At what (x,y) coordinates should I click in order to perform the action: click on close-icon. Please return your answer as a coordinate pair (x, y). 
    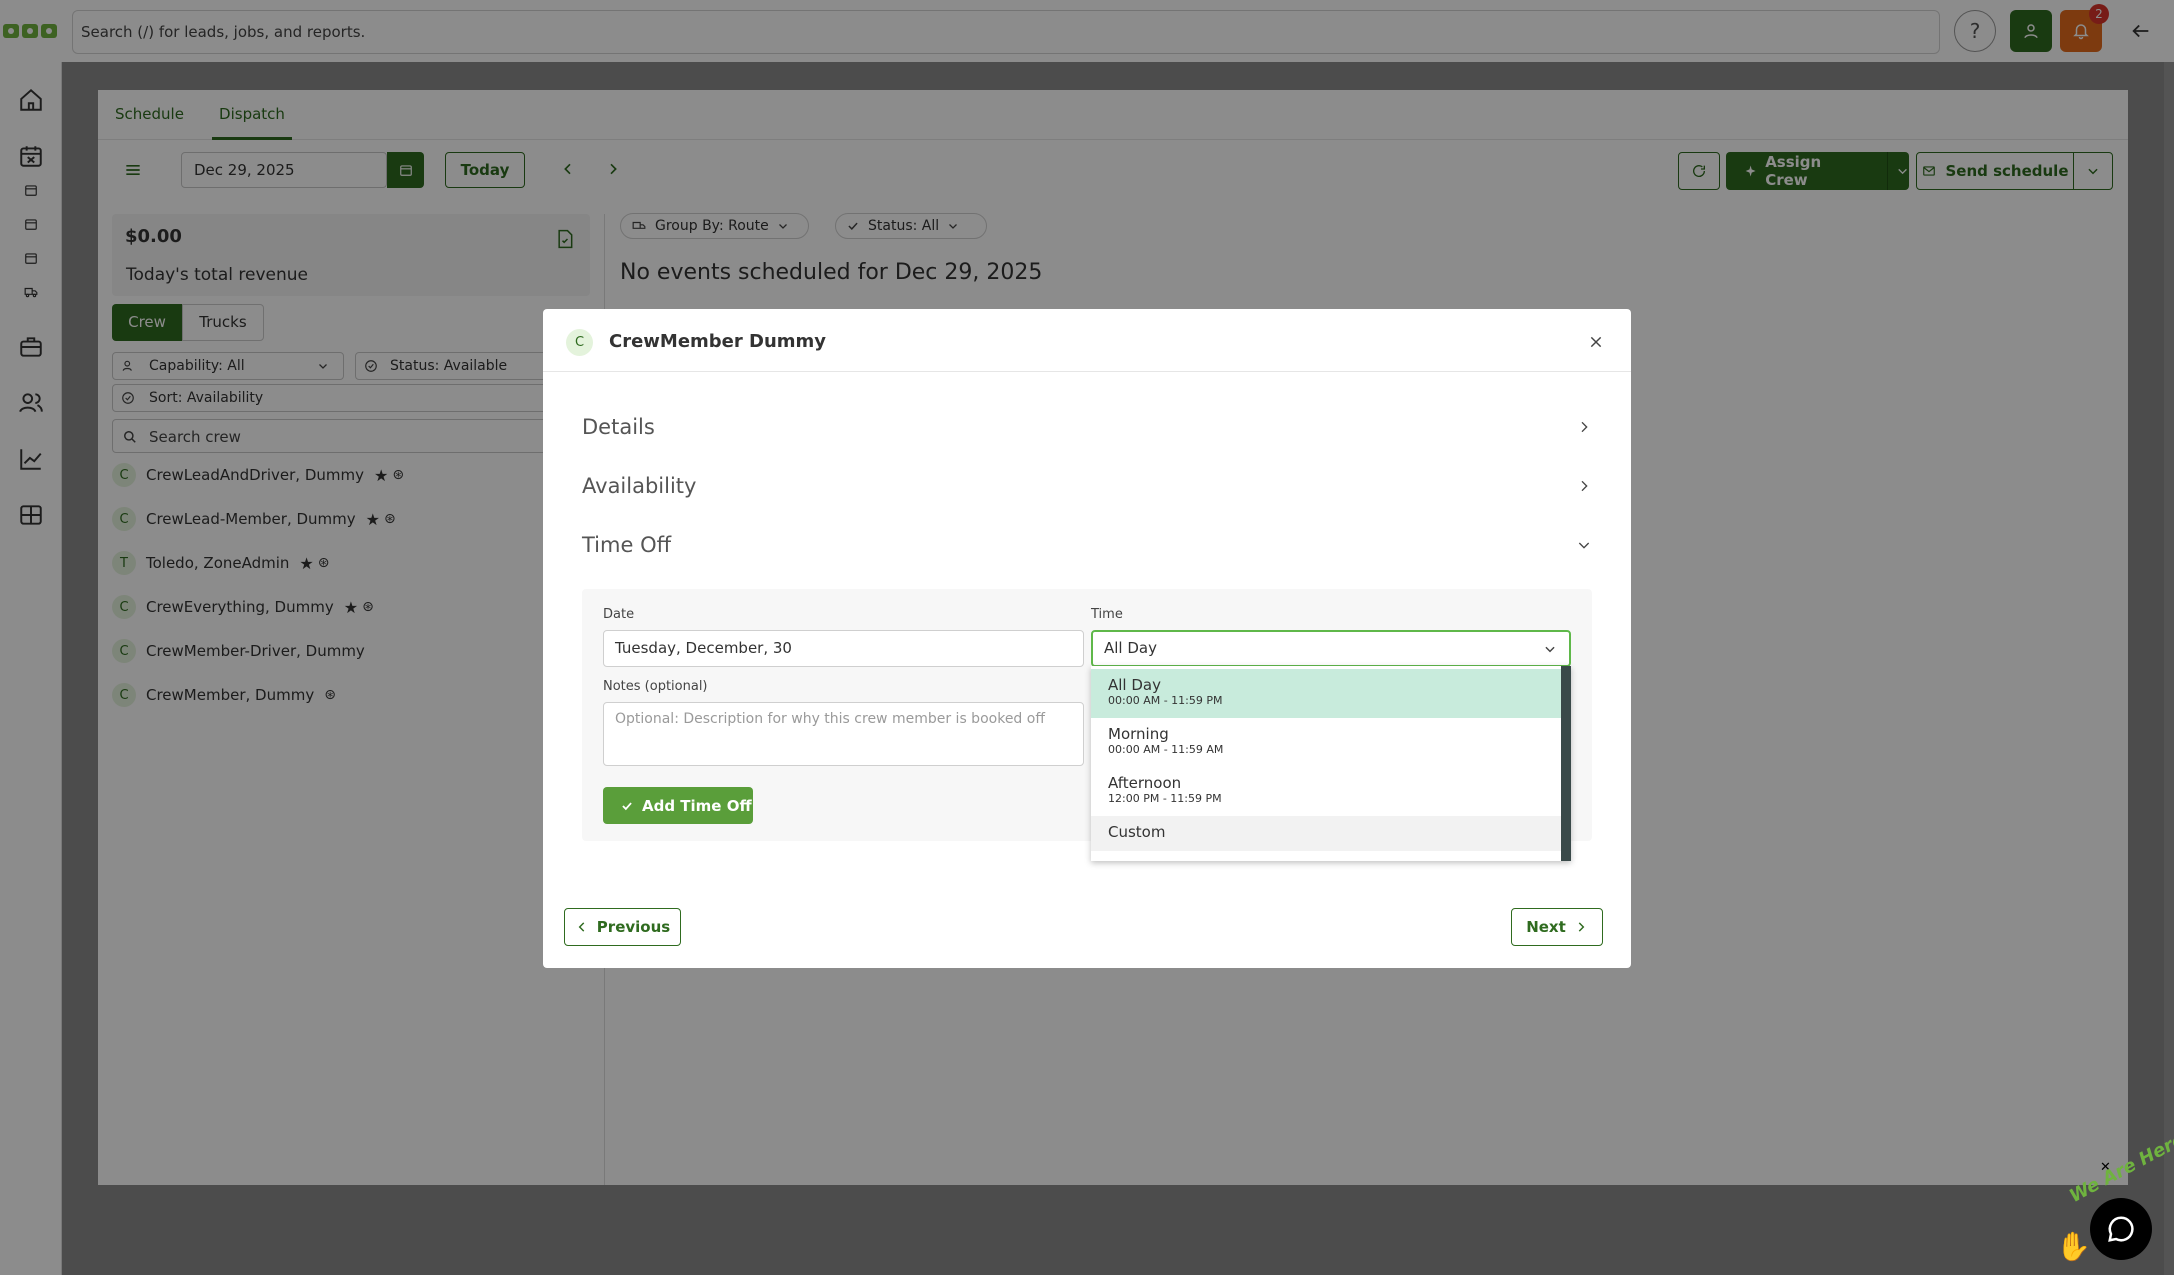
    Looking at the image, I should click on (1596, 342).